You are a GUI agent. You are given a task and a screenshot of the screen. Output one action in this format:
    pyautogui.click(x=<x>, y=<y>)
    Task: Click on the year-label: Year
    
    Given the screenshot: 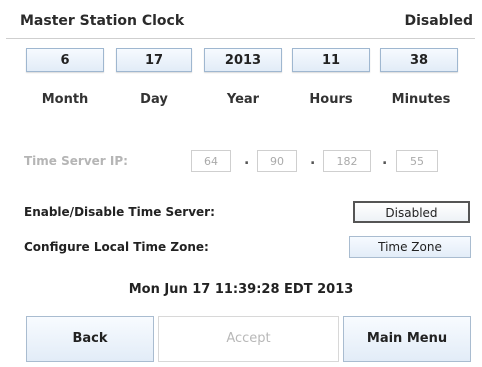 What is the action you would take?
    pyautogui.click(x=243, y=99)
    